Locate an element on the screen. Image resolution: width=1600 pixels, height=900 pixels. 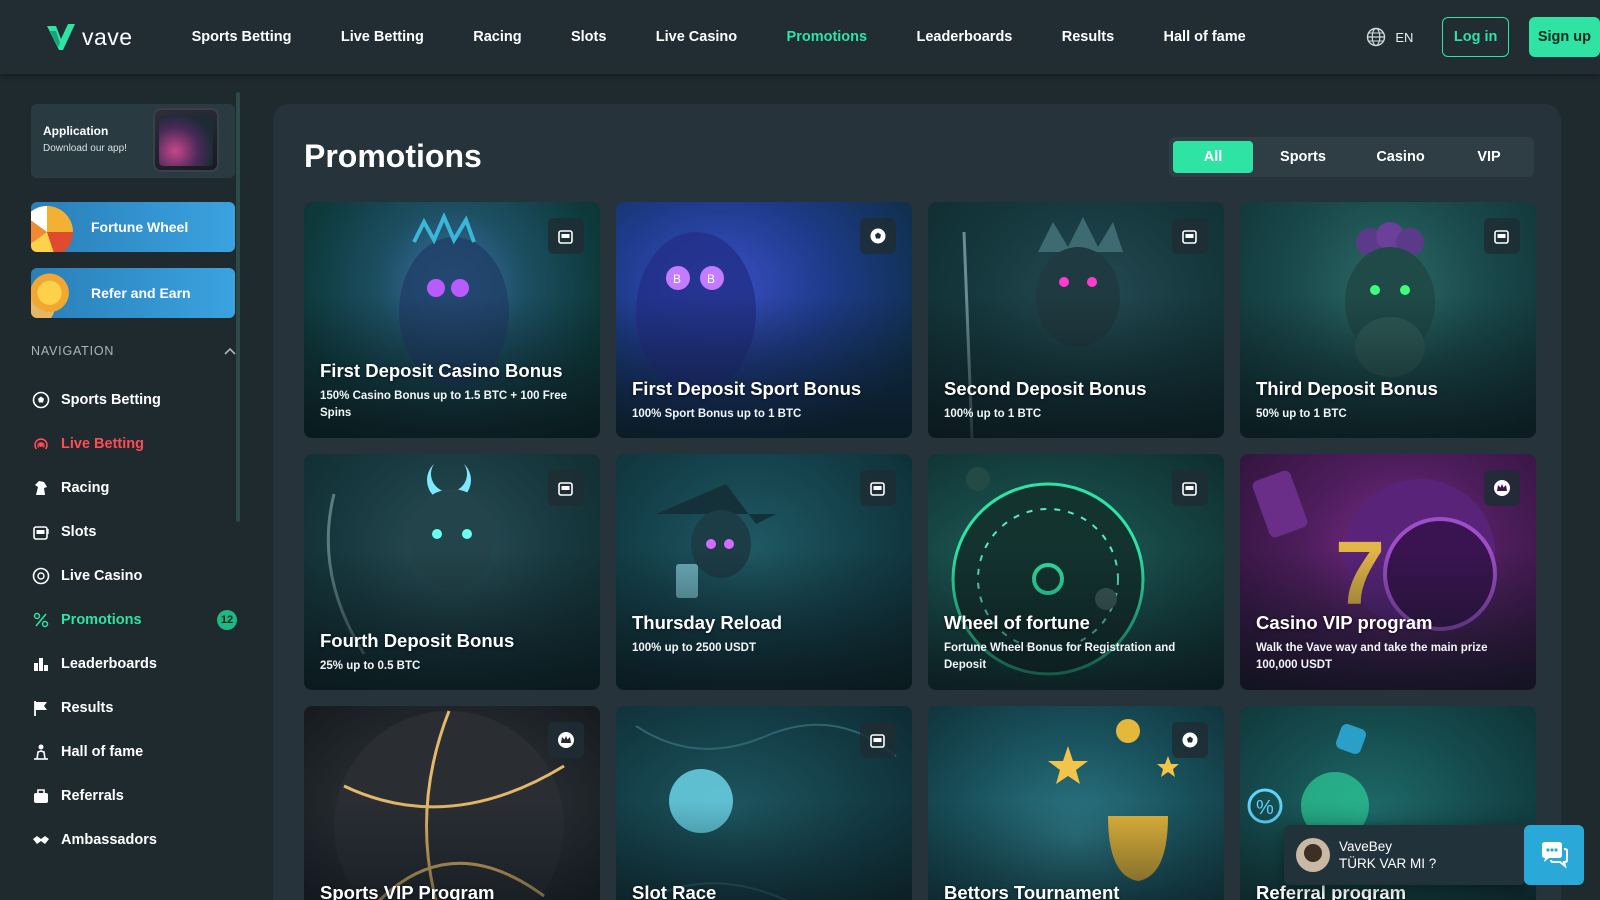
sidebar-item-results: Results is located at coordinates (134, 708).